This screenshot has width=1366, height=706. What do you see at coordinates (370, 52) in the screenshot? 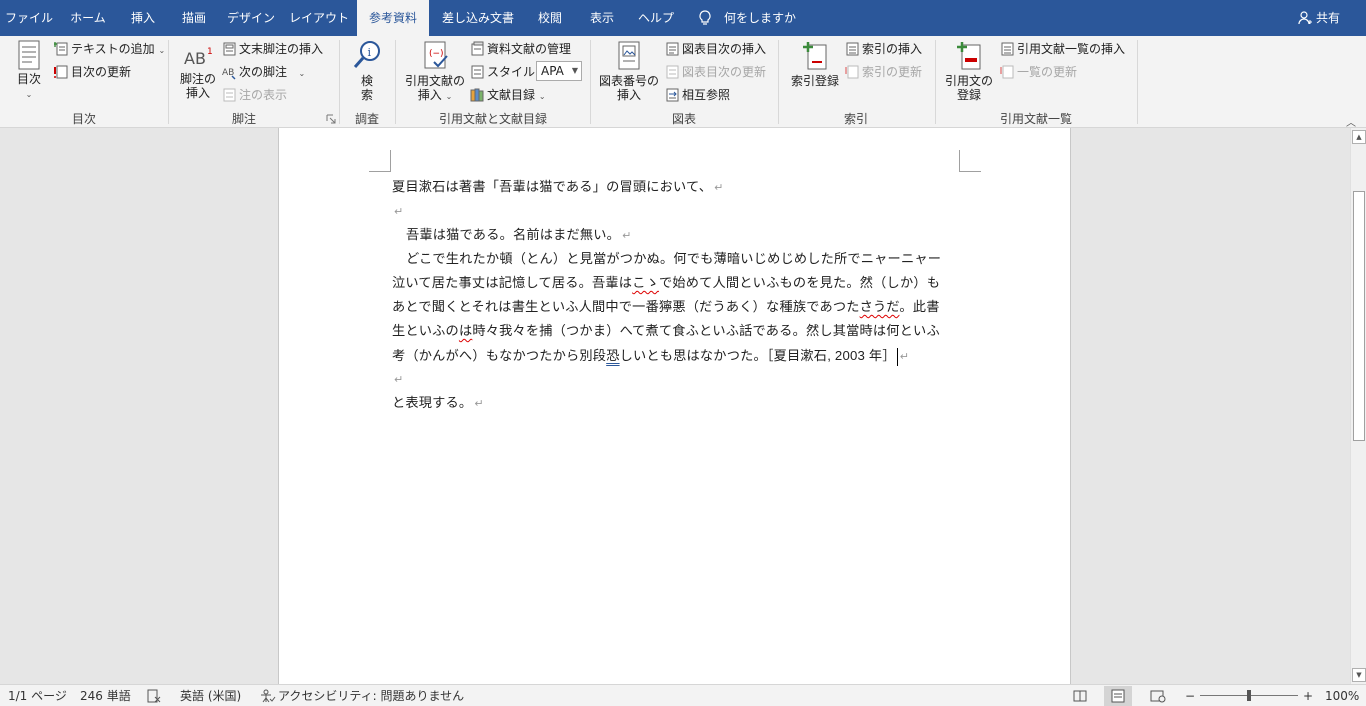
I see `svg-text: i` at bounding box center [370, 52].